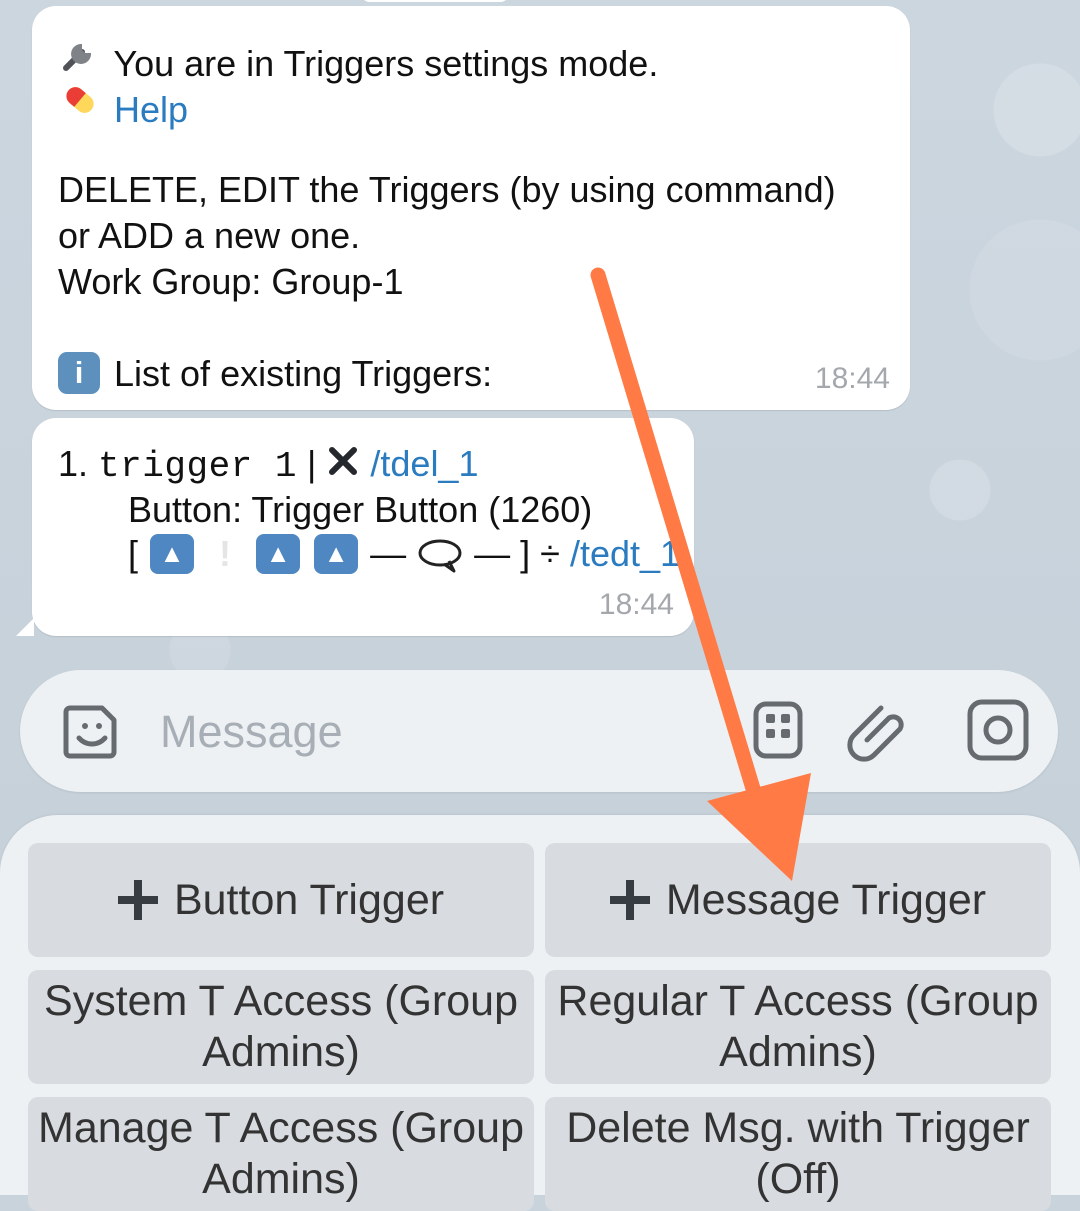 The width and height of the screenshot is (1080, 1211). What do you see at coordinates (209, 235) in the screenshot?
I see `add-new-text: or ADD a new one.` at bounding box center [209, 235].